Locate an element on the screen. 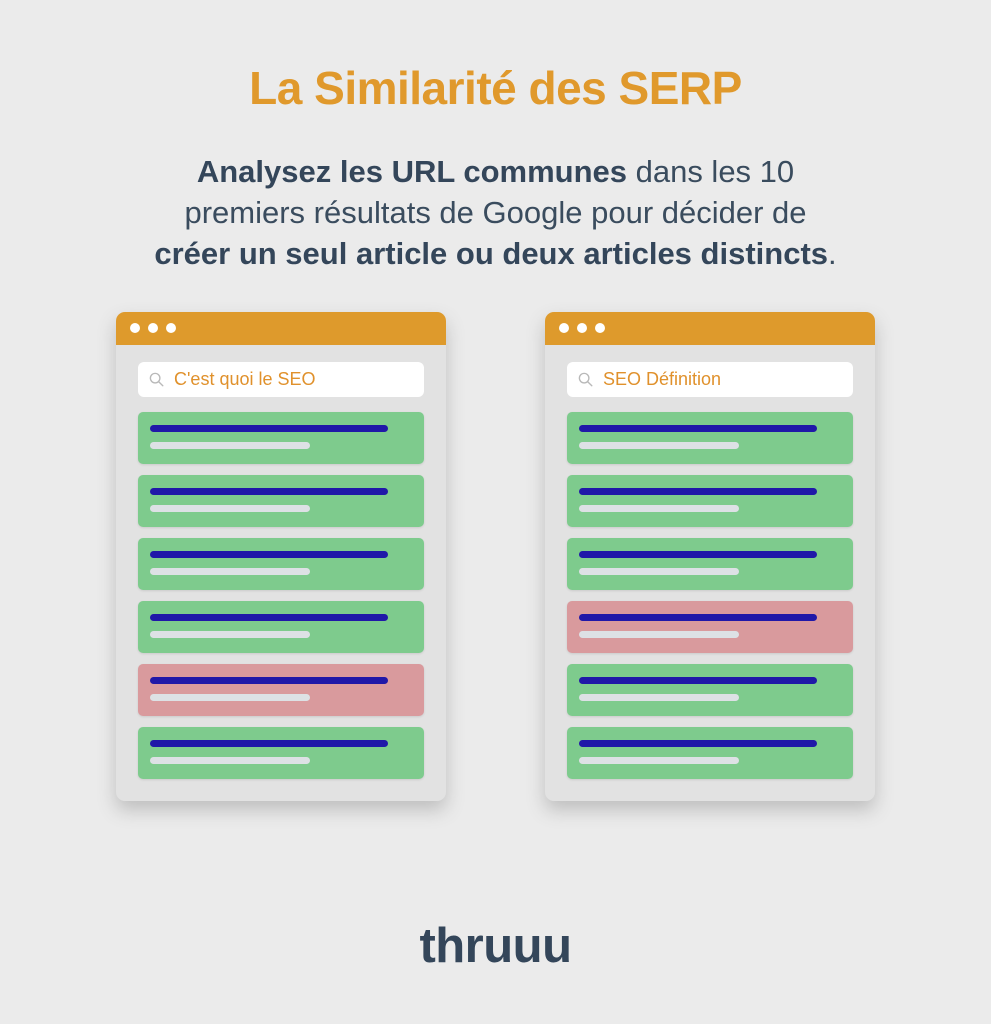 The width and height of the screenshot is (991, 1024). window-body-left: C'est quoi le SEO is located at coordinates (281, 573).